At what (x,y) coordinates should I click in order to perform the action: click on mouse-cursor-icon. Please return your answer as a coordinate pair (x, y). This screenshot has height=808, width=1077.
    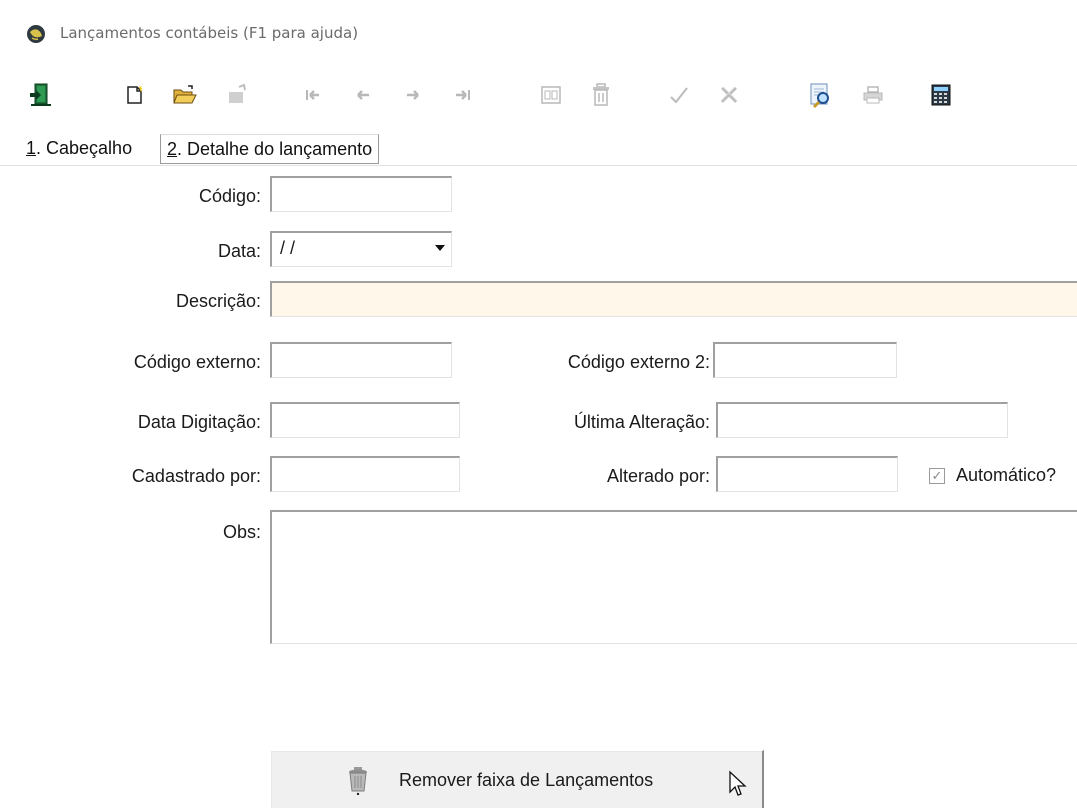
    Looking at the image, I should click on (738, 783).